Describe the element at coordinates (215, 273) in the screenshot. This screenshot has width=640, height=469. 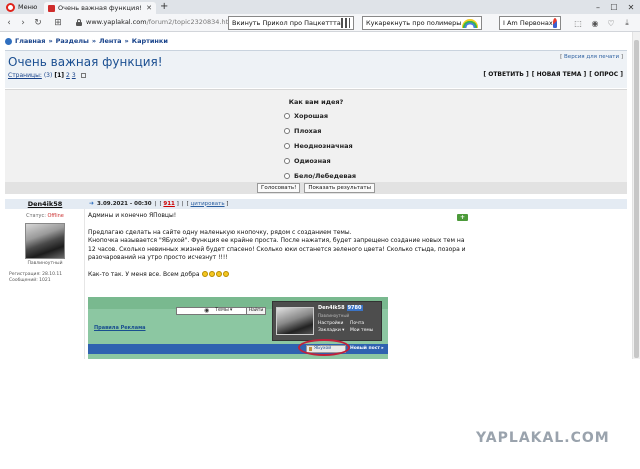
I see `smilies` at that location.